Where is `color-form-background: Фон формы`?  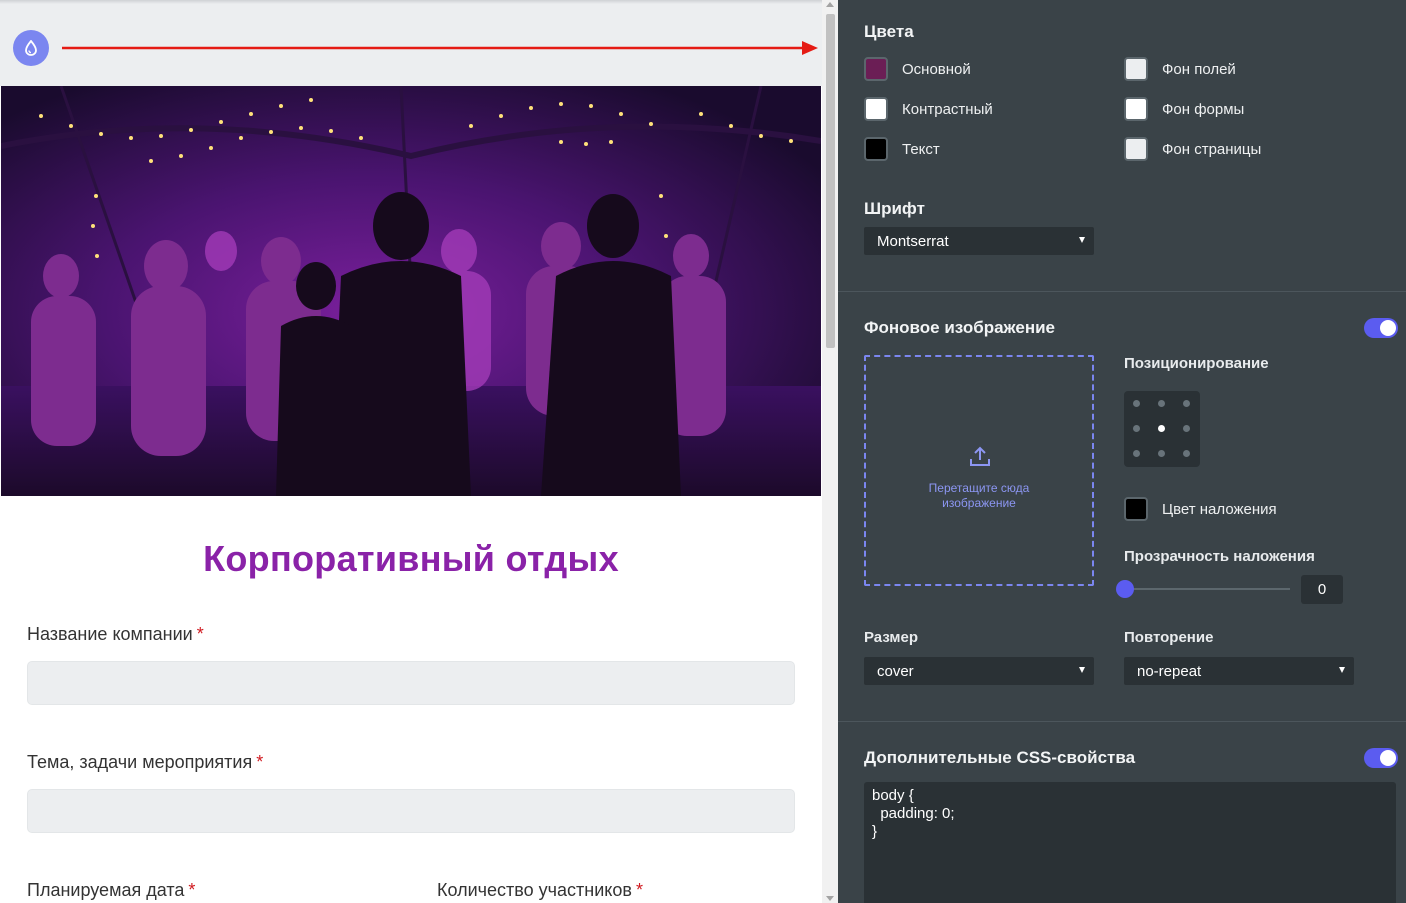 color-form-background: Фон формы is located at coordinates (1184, 109).